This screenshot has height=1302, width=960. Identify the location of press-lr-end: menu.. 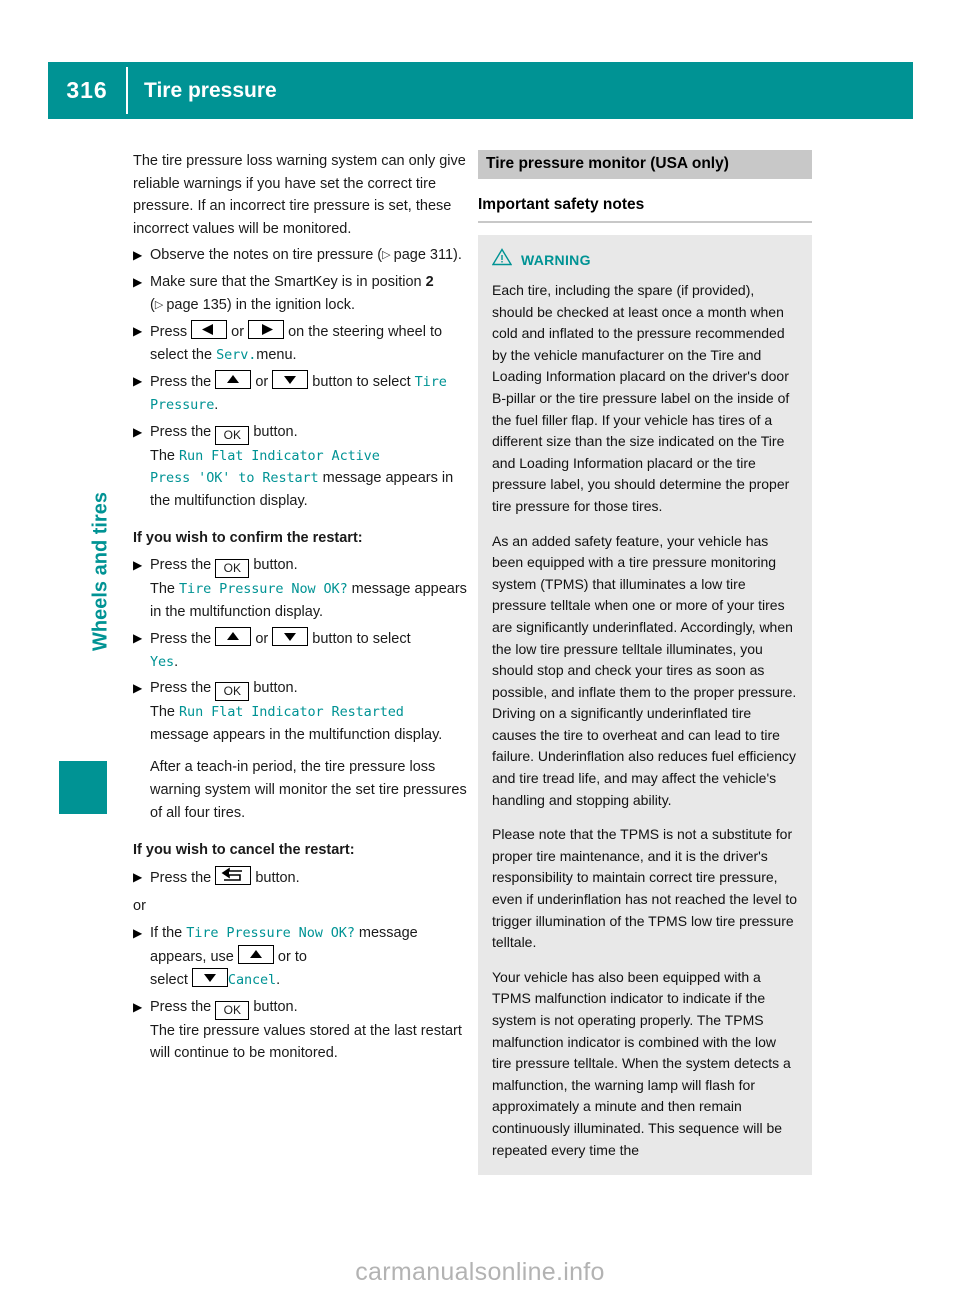
(276, 354).